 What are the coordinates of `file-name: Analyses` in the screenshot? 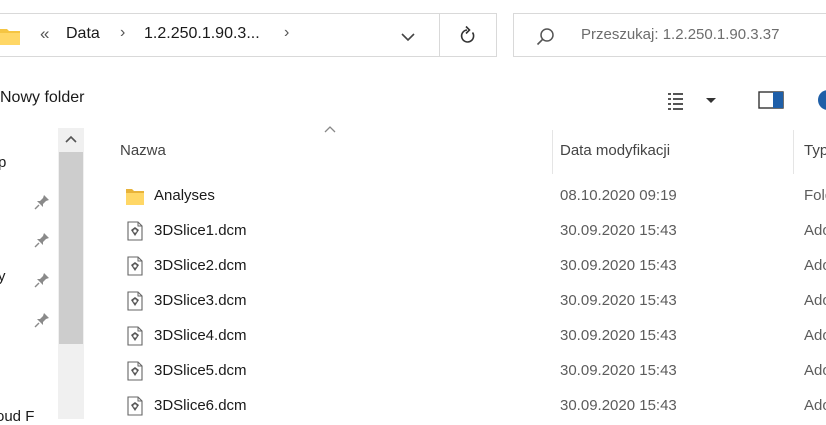 It's located at (184, 195).